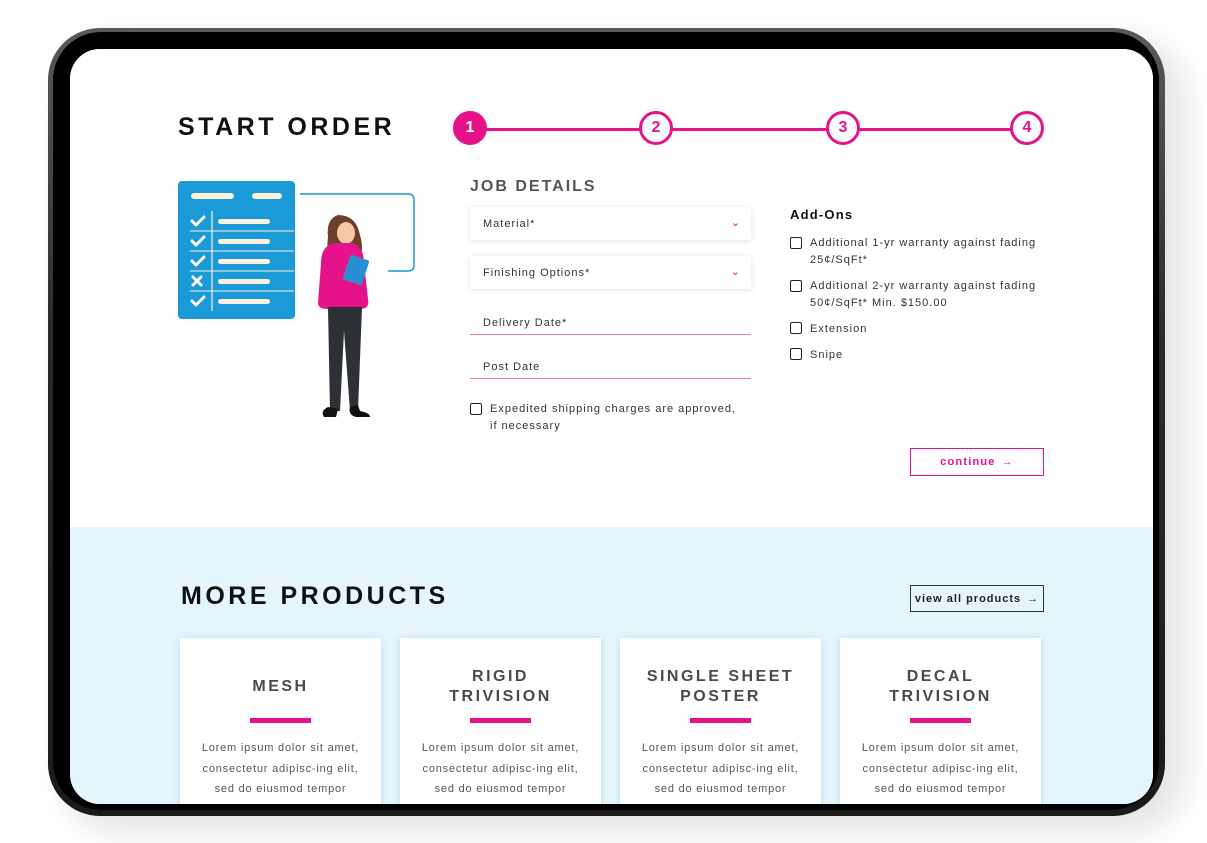  What do you see at coordinates (720, 696) in the screenshot?
I see `product-title-line2: POSTER` at bounding box center [720, 696].